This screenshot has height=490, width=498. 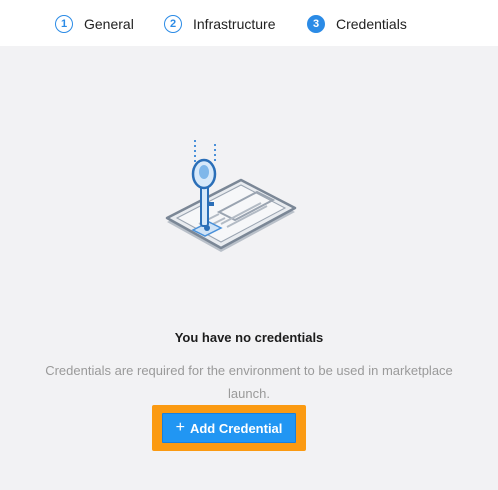 I want to click on step-infrastructure: 2 Infrastructure, so click(x=219, y=24).